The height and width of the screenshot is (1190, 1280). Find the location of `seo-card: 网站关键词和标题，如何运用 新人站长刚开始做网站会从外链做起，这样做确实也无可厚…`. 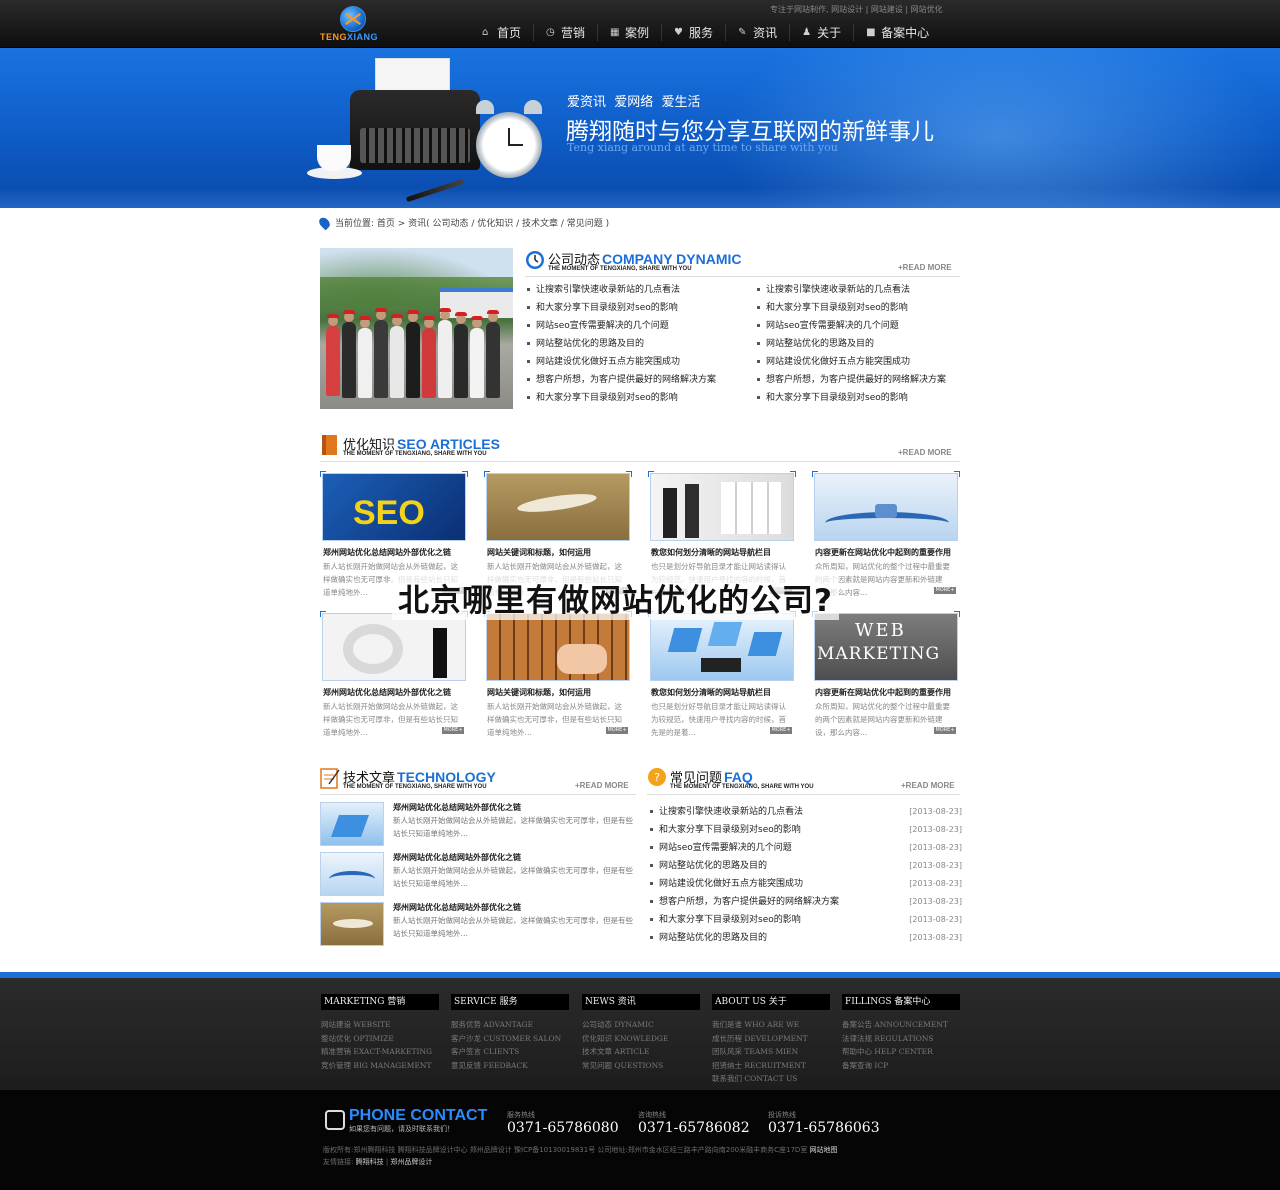

seo-card: 网站关键词和标题，如何运用 新人站长刚开始做网站会从外链做起，这样做确实也无可厚… is located at coordinates (558, 676).